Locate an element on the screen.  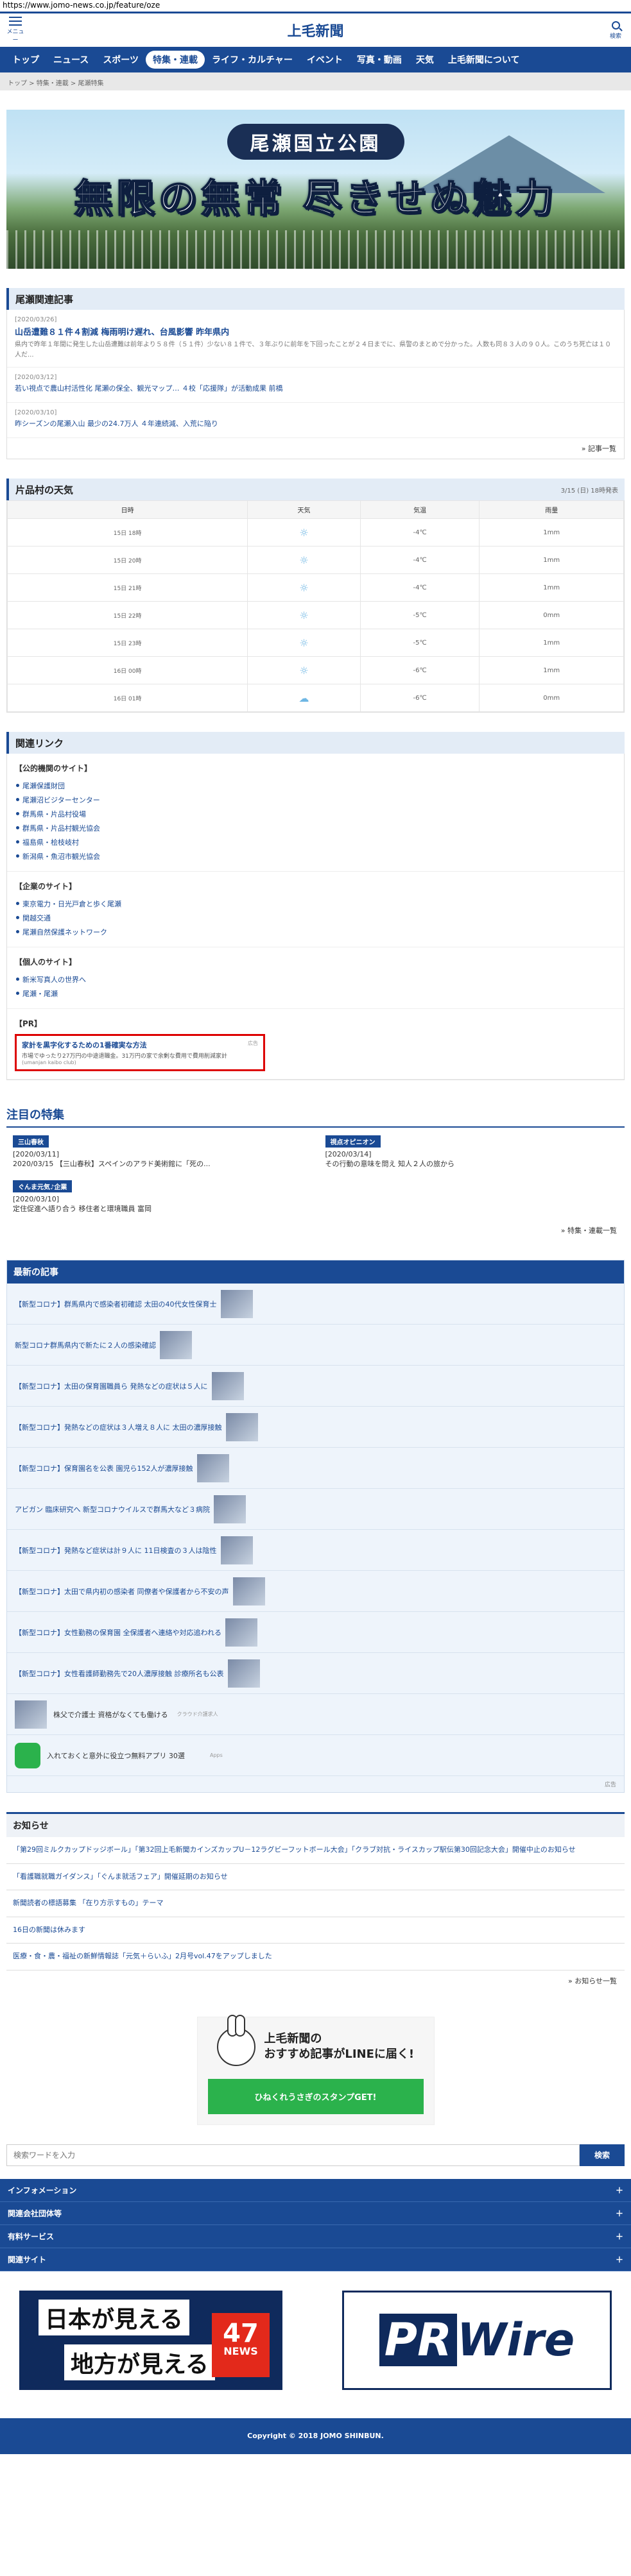
nav-events: イベント is located at coordinates (325, 60).